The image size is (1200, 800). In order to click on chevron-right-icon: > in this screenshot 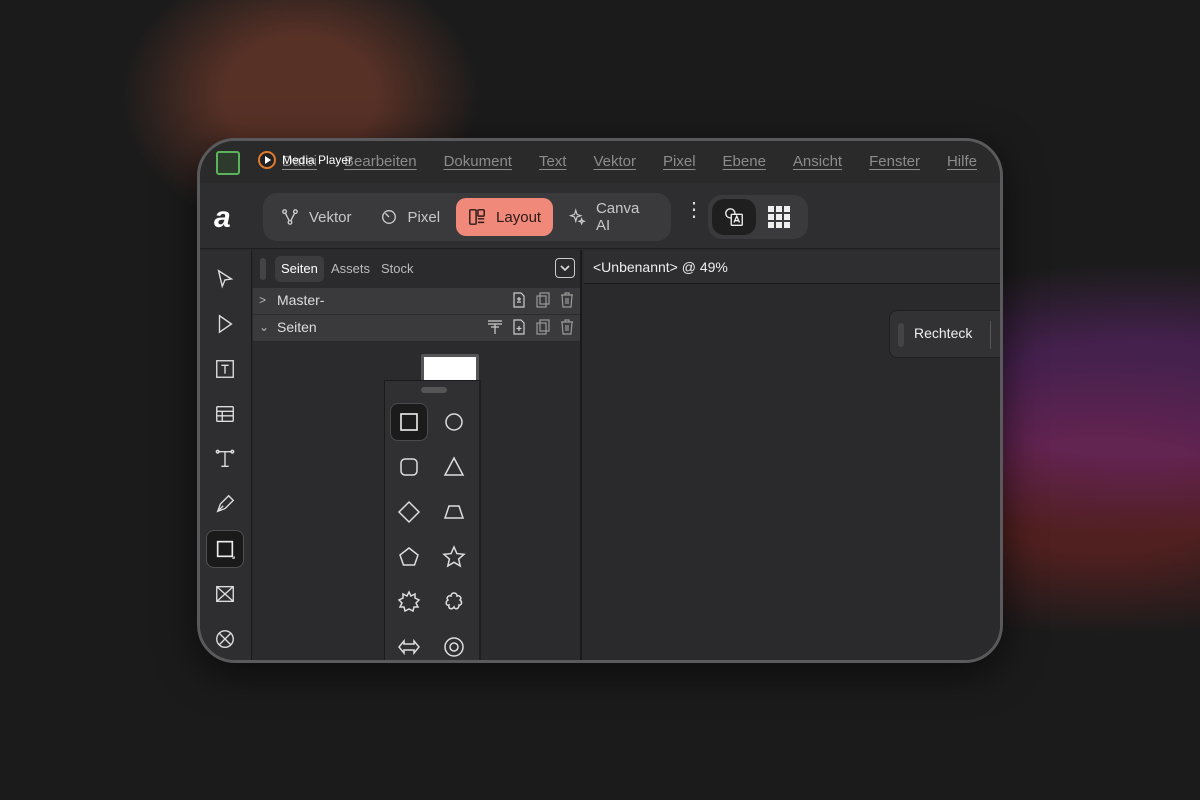, I will do `click(263, 300)`.